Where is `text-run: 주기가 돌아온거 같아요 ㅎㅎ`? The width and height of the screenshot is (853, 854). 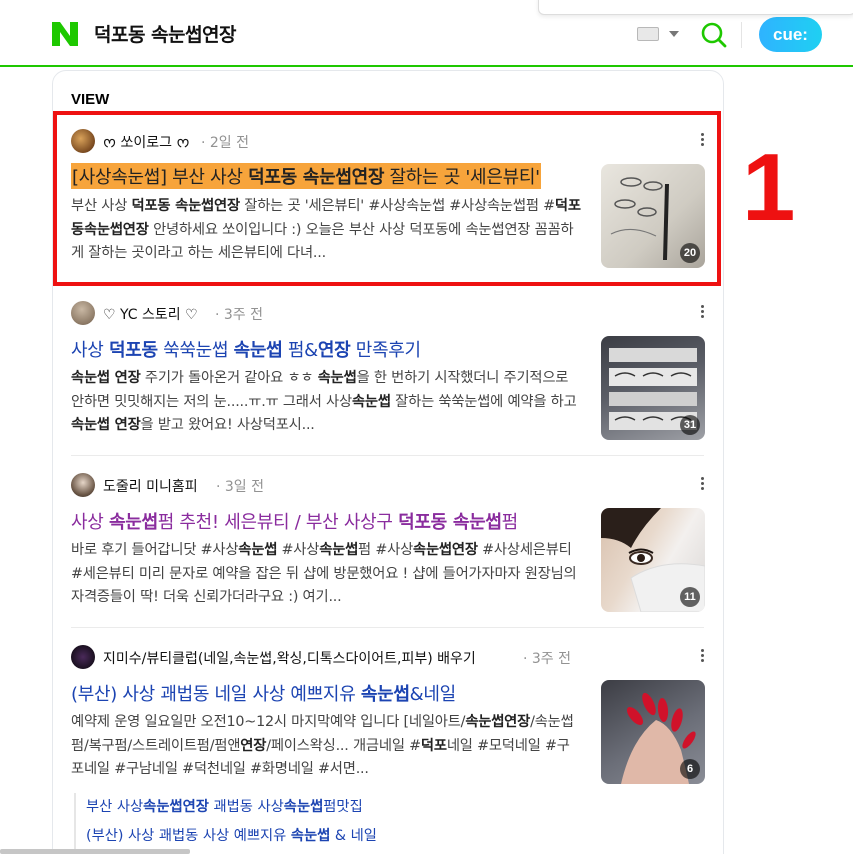
text-run: 주기가 돌아온거 같아요 ㅎㅎ is located at coordinates (229, 378).